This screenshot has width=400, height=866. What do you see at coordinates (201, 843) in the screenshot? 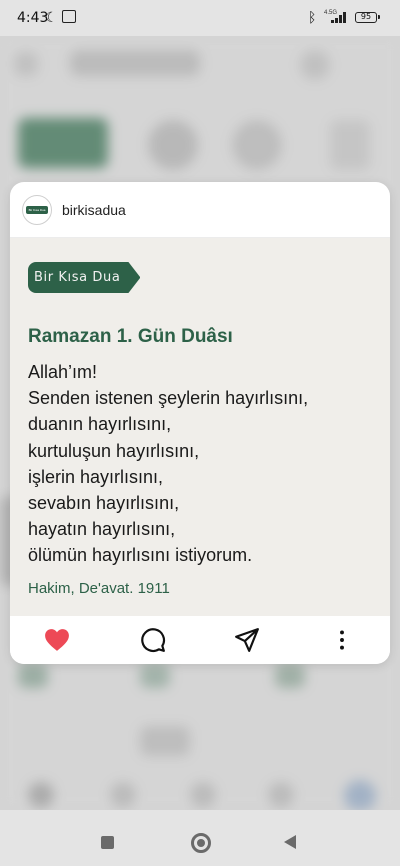
I see `home-button` at bounding box center [201, 843].